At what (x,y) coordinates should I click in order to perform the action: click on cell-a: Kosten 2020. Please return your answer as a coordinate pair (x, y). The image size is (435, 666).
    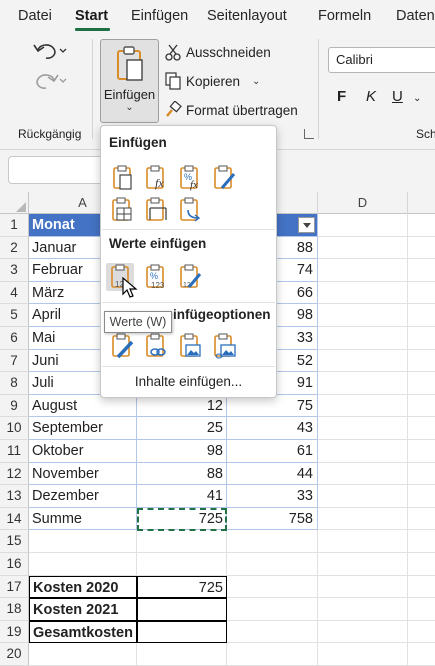
    Looking at the image, I should click on (83, 587).